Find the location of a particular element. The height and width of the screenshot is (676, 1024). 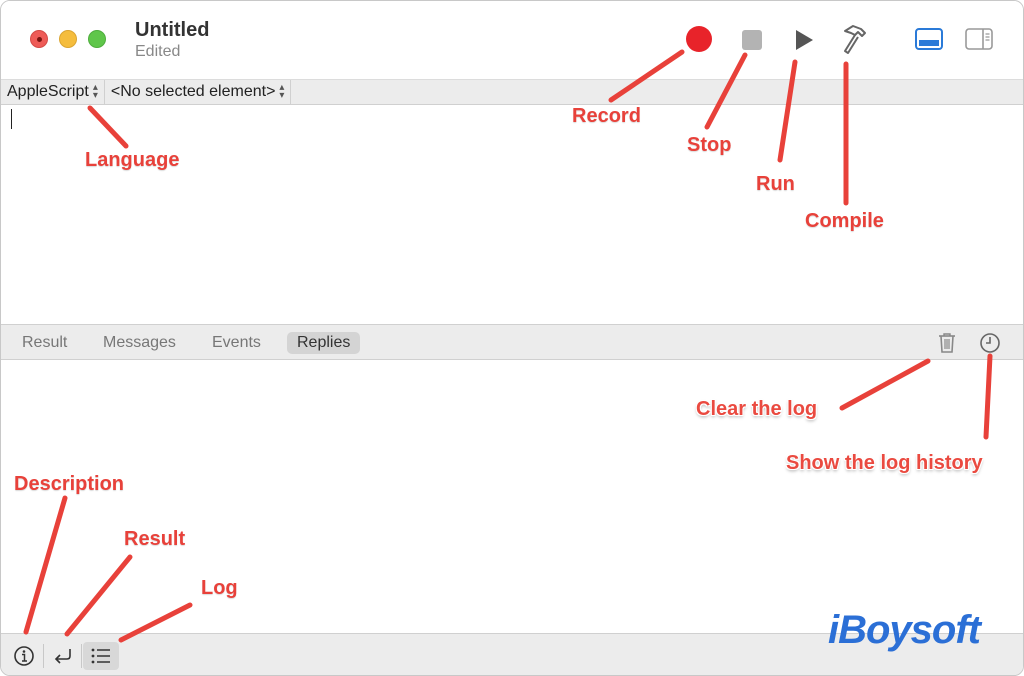

list-icon is located at coordinates (100, 656).